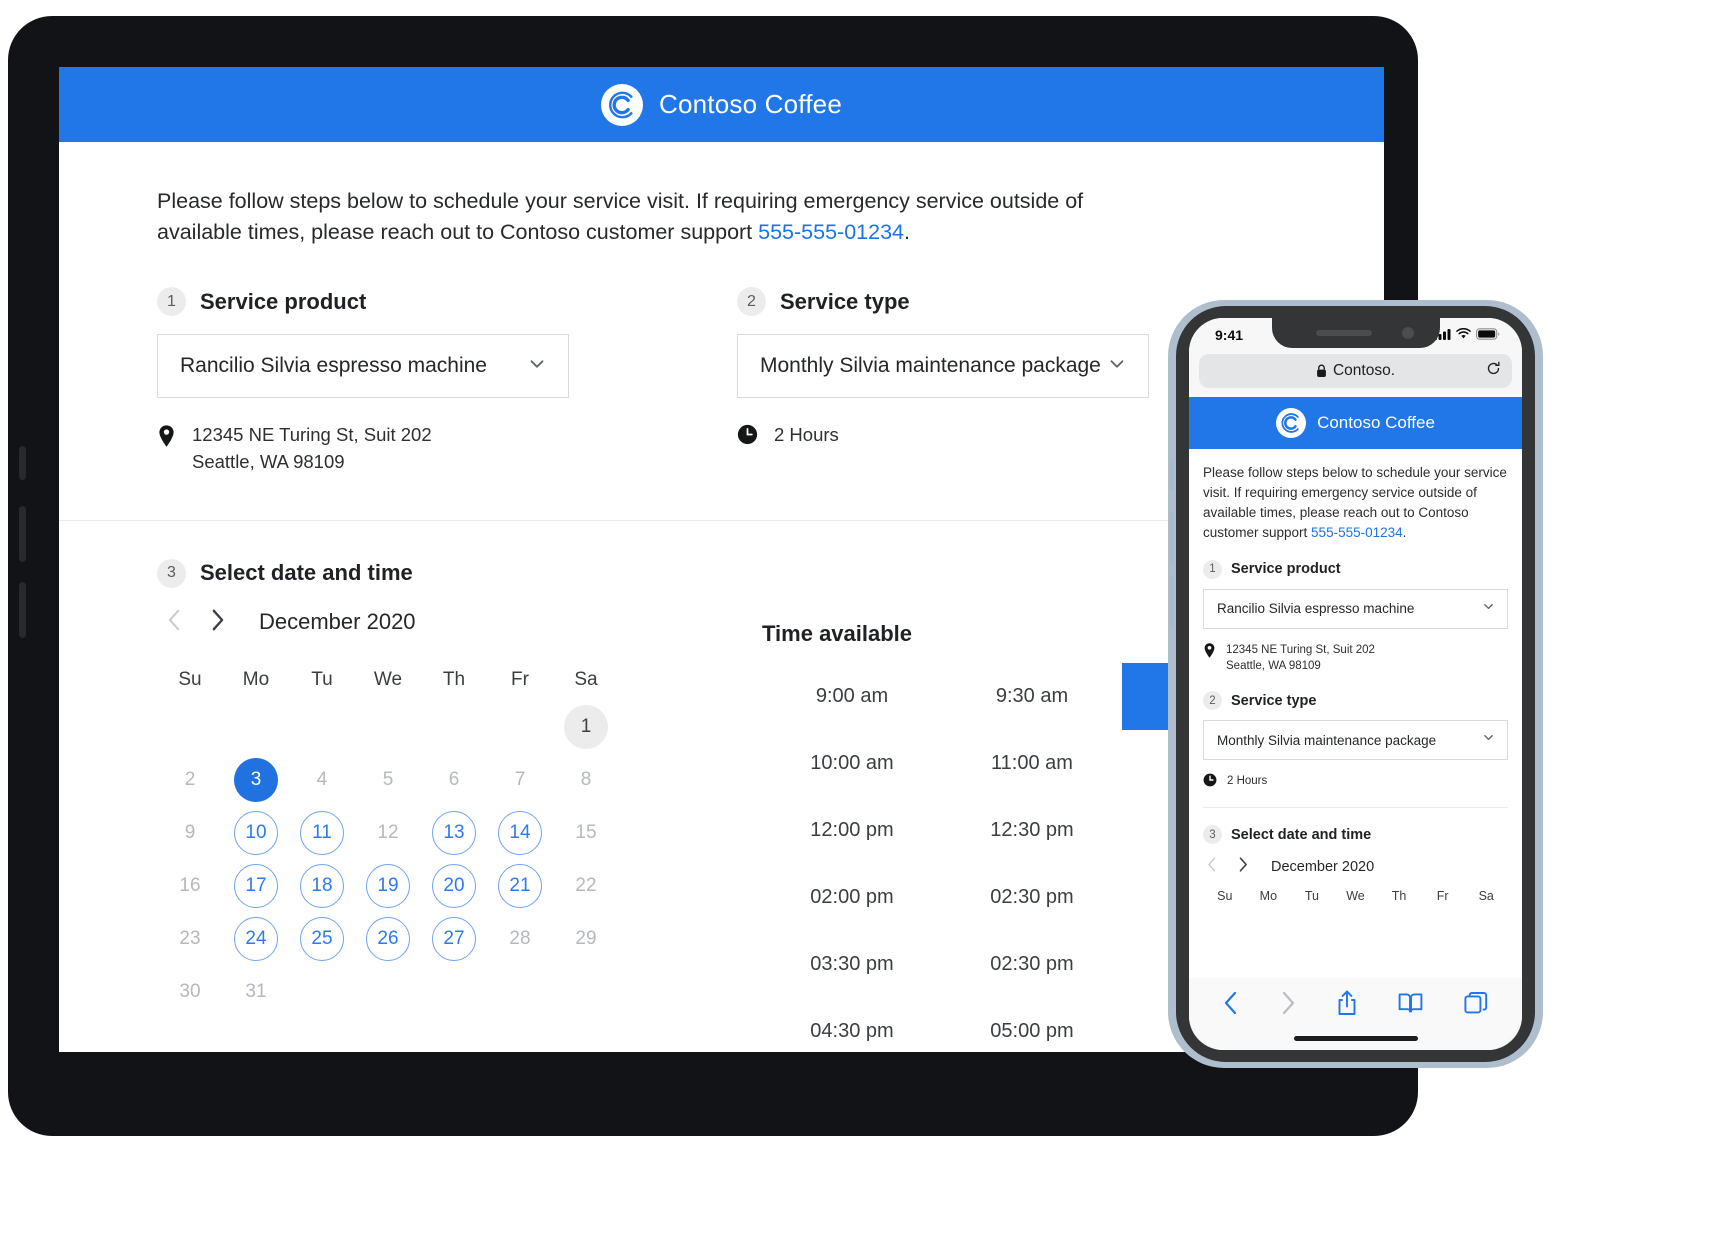 The height and width of the screenshot is (1243, 1720). I want to click on time-slot: 04:30 pm, so click(852, 1025).